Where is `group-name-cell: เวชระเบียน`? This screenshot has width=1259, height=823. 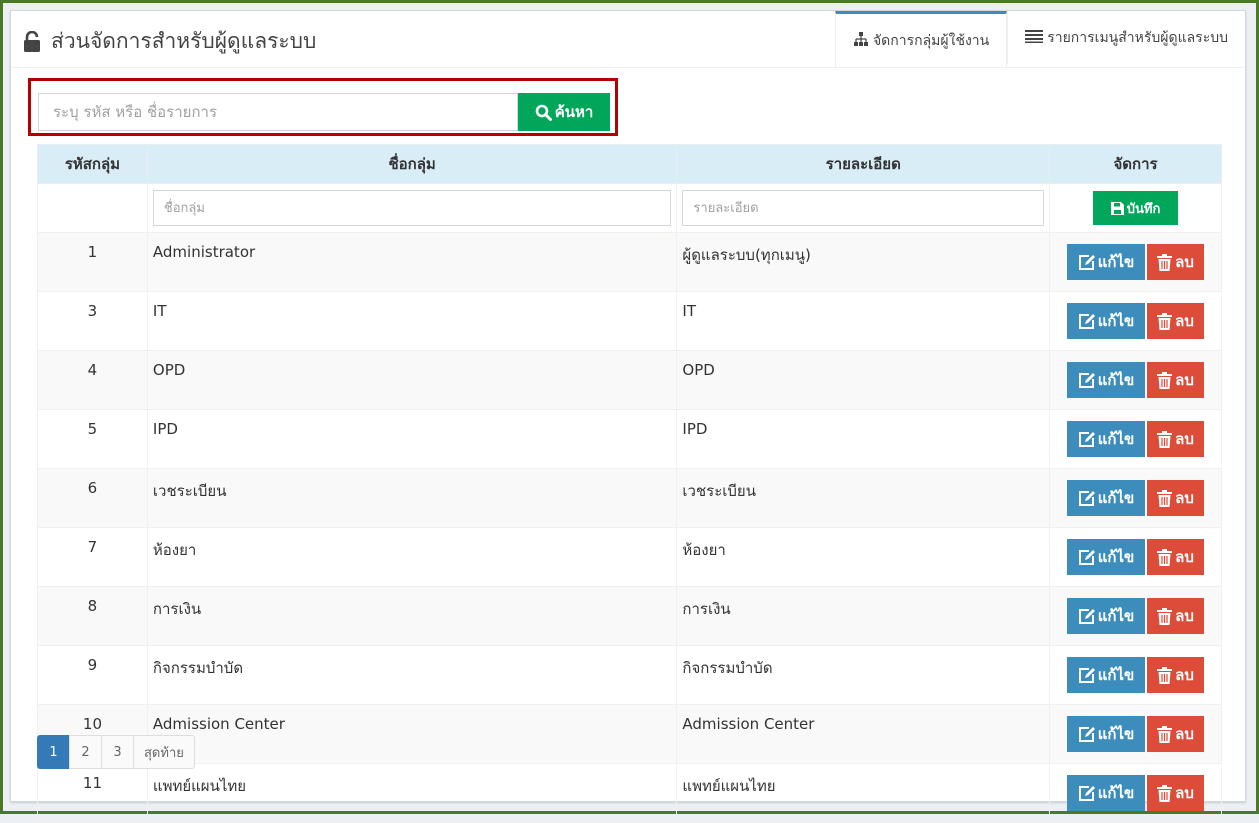 group-name-cell: เวชระเบียน is located at coordinates (412, 498).